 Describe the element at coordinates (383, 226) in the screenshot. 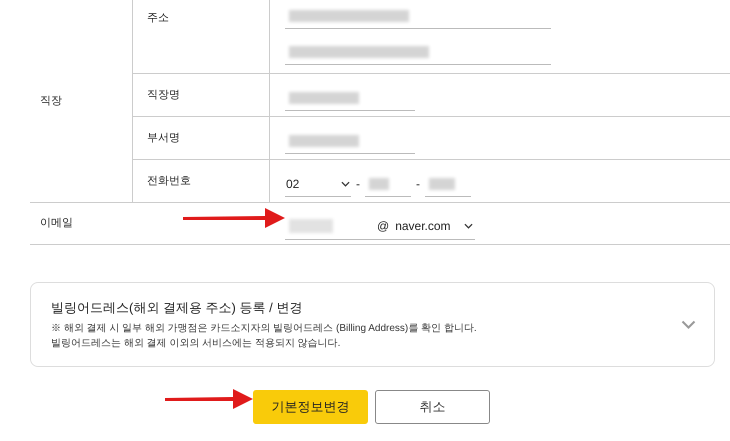

I see `at-sign: @` at that location.